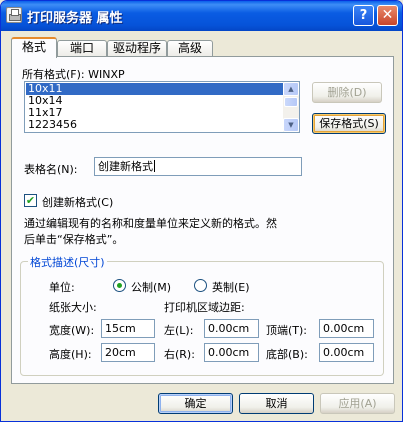  I want to click on scroll-up-icon: ▲, so click(291, 89).